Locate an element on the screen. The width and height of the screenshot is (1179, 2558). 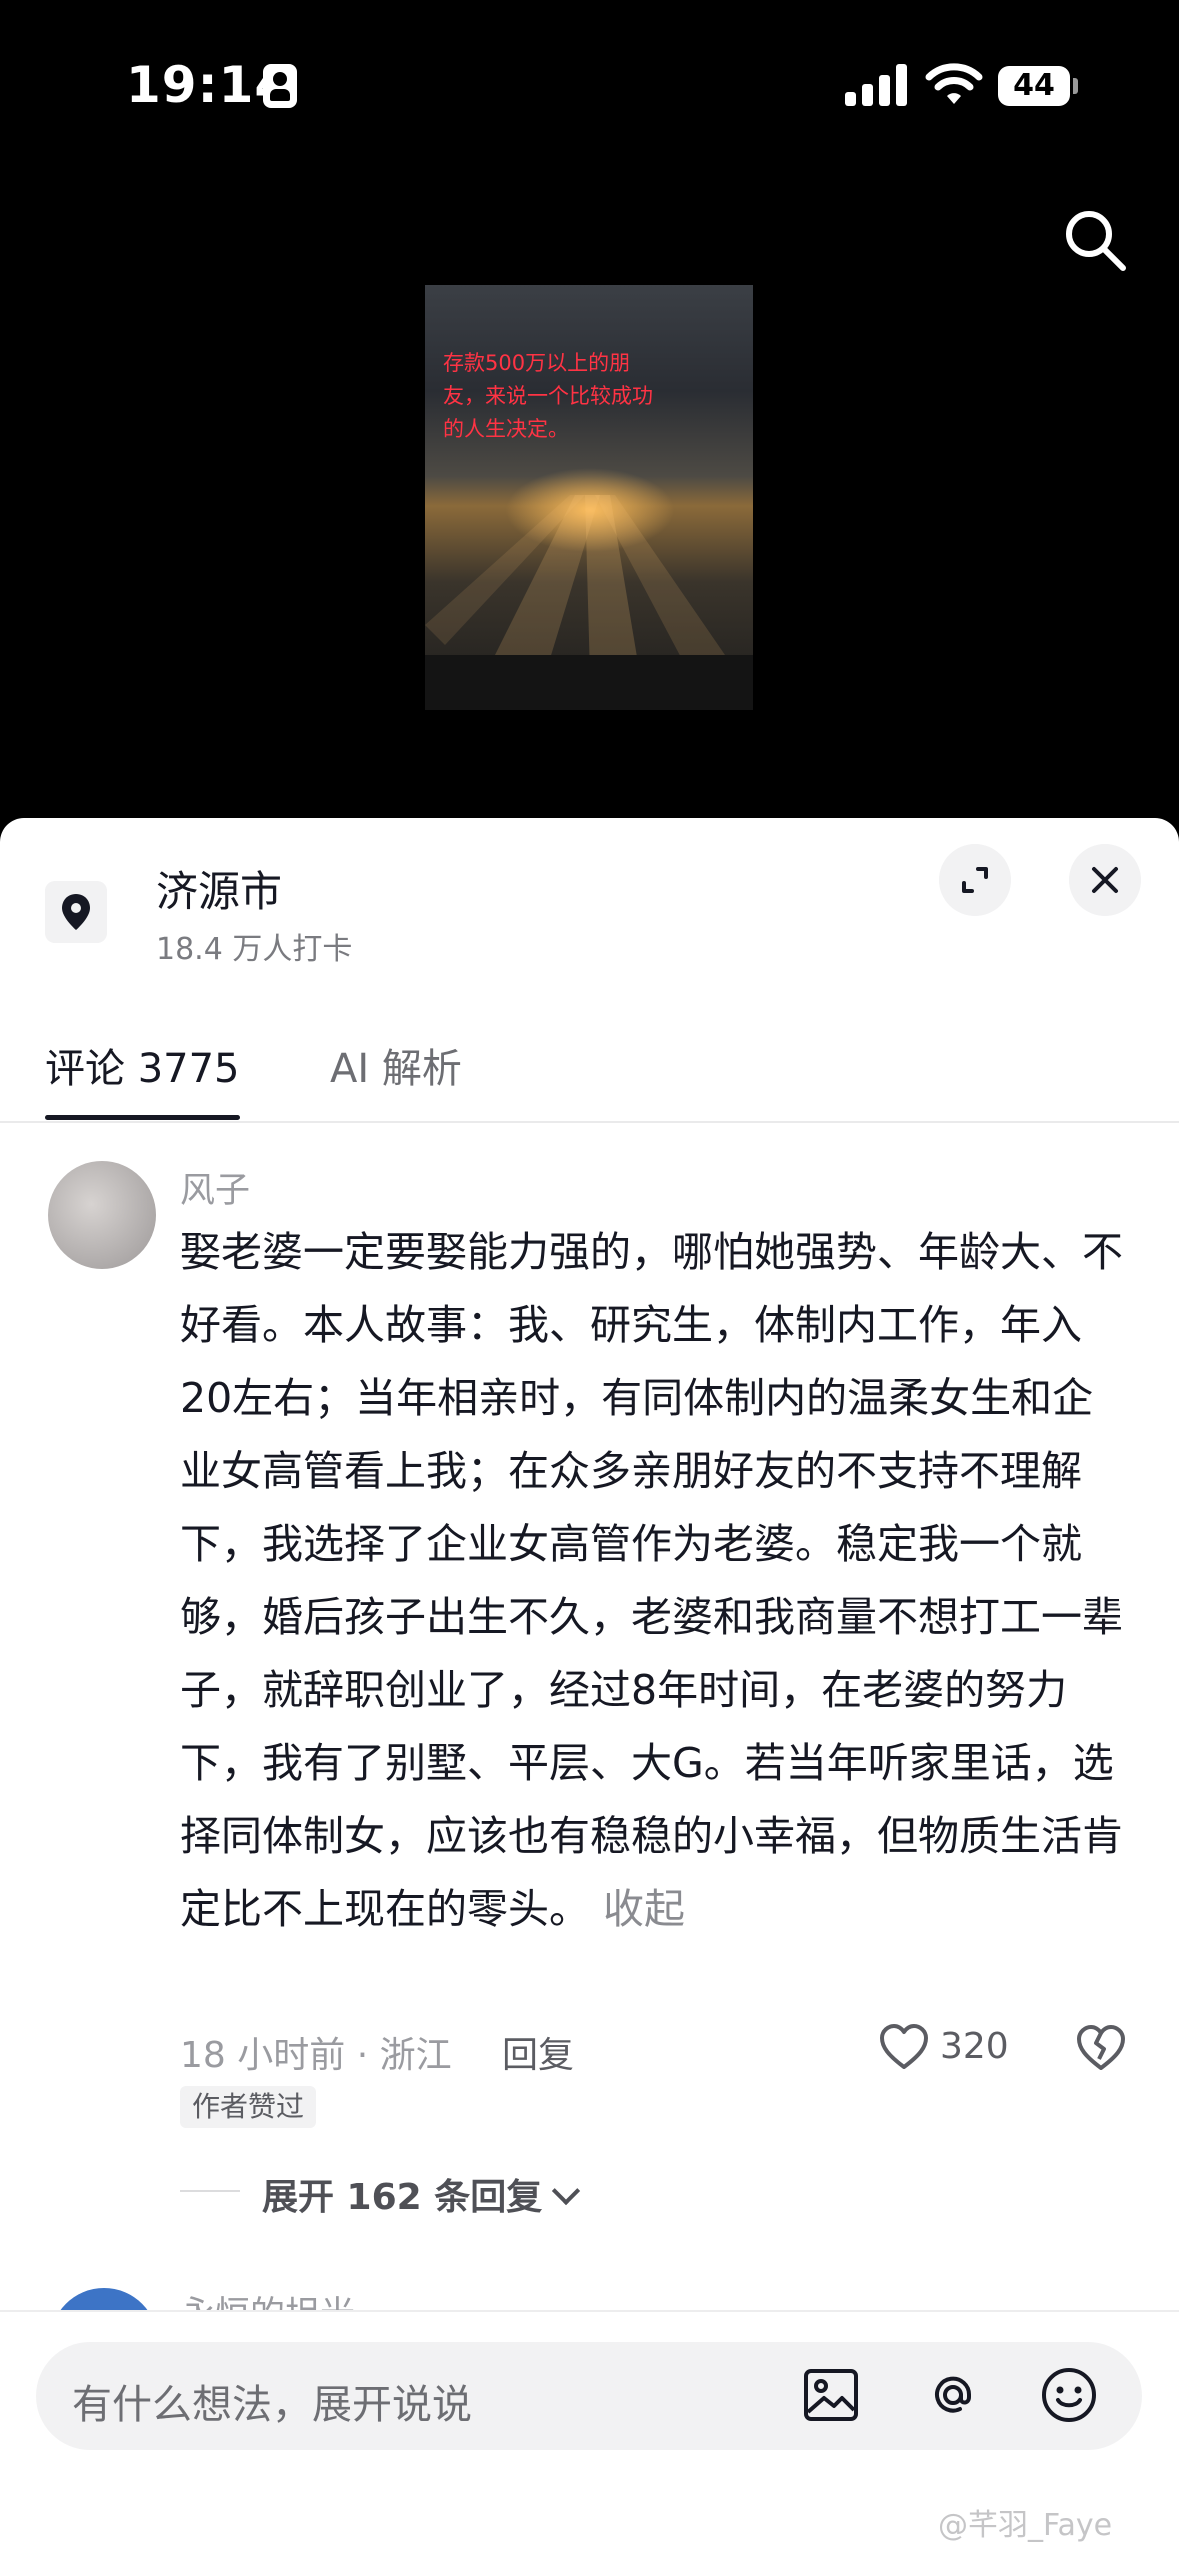
chevron-down-icon is located at coordinates (566, 2191).